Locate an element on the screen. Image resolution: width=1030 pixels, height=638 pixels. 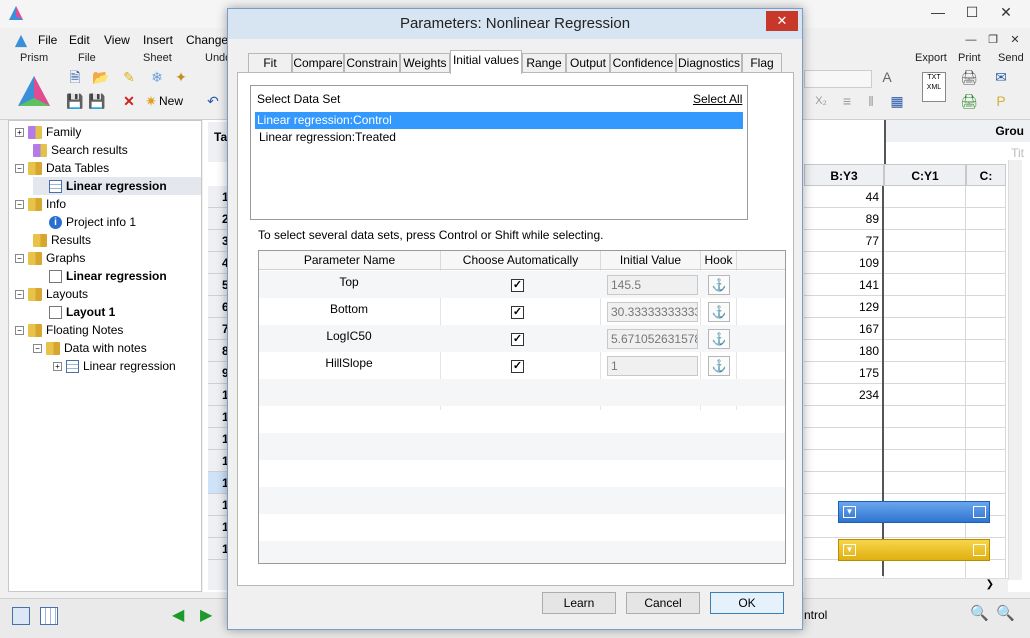
ok-button: OK is located at coordinates (747, 603).